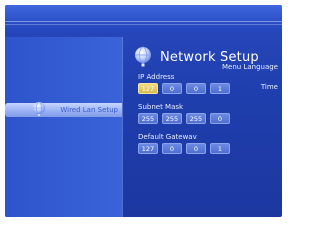  What do you see at coordinates (209, 57) in the screenshot?
I see `page-title: Network Setup` at bounding box center [209, 57].